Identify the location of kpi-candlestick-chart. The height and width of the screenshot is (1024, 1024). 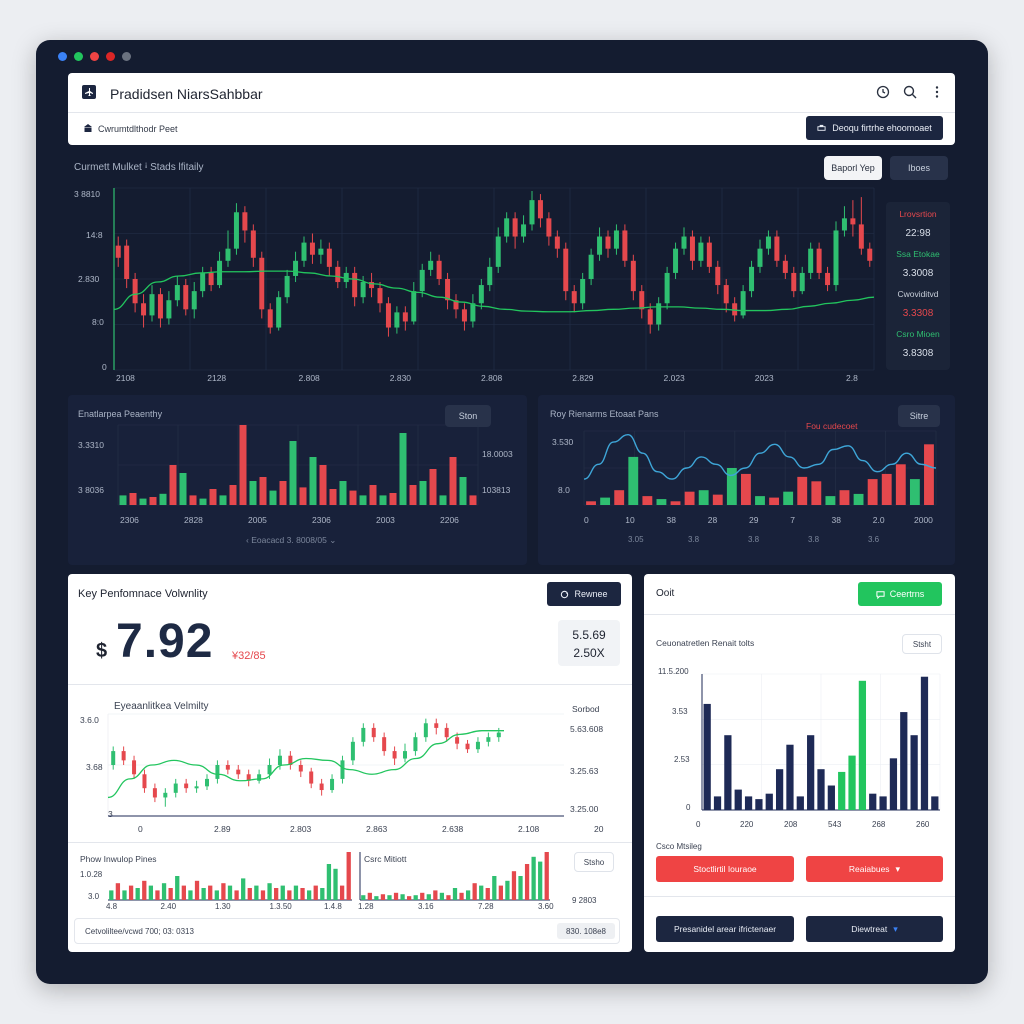
(335, 765).